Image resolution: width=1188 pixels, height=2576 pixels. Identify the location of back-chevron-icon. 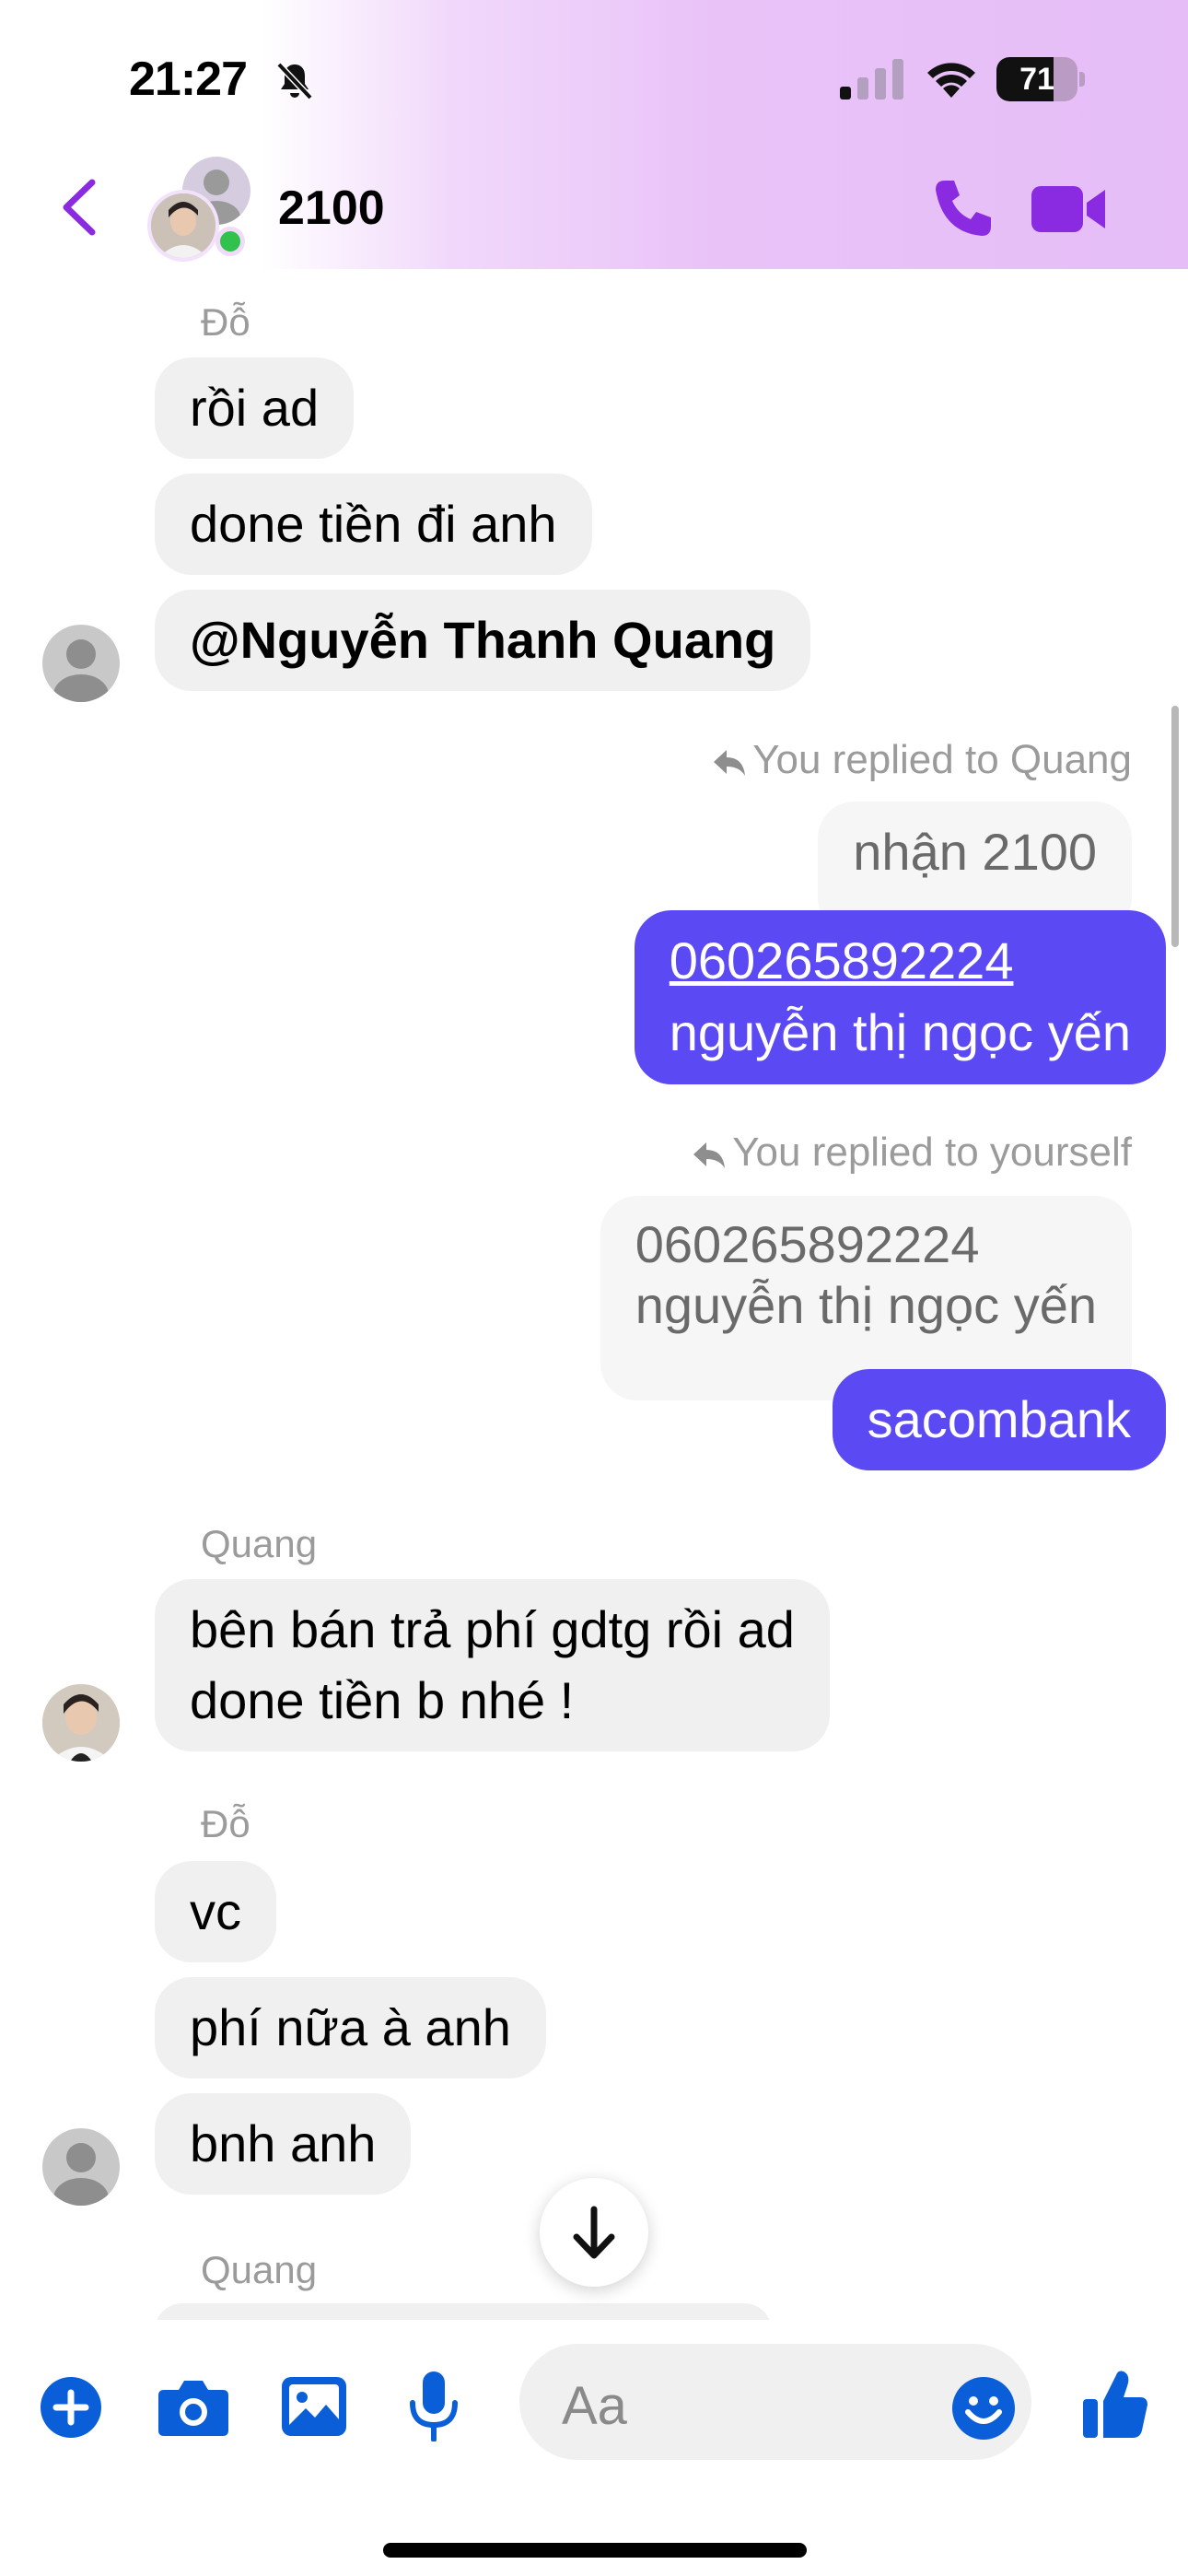
(81, 207).